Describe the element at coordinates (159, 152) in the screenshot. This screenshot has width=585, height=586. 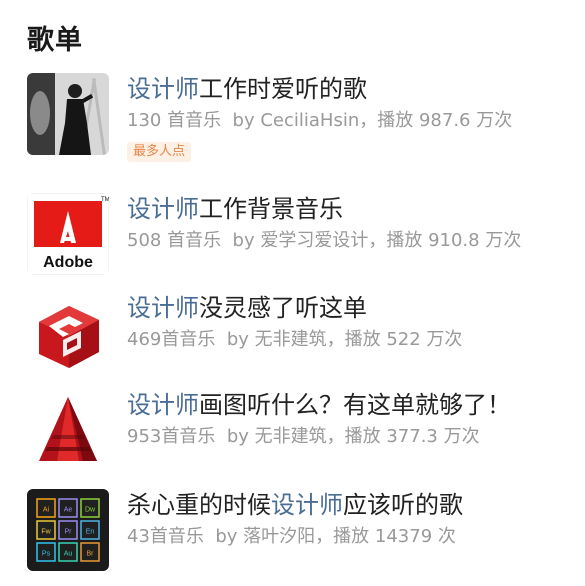
I see `popular-badge: 最多人点` at that location.